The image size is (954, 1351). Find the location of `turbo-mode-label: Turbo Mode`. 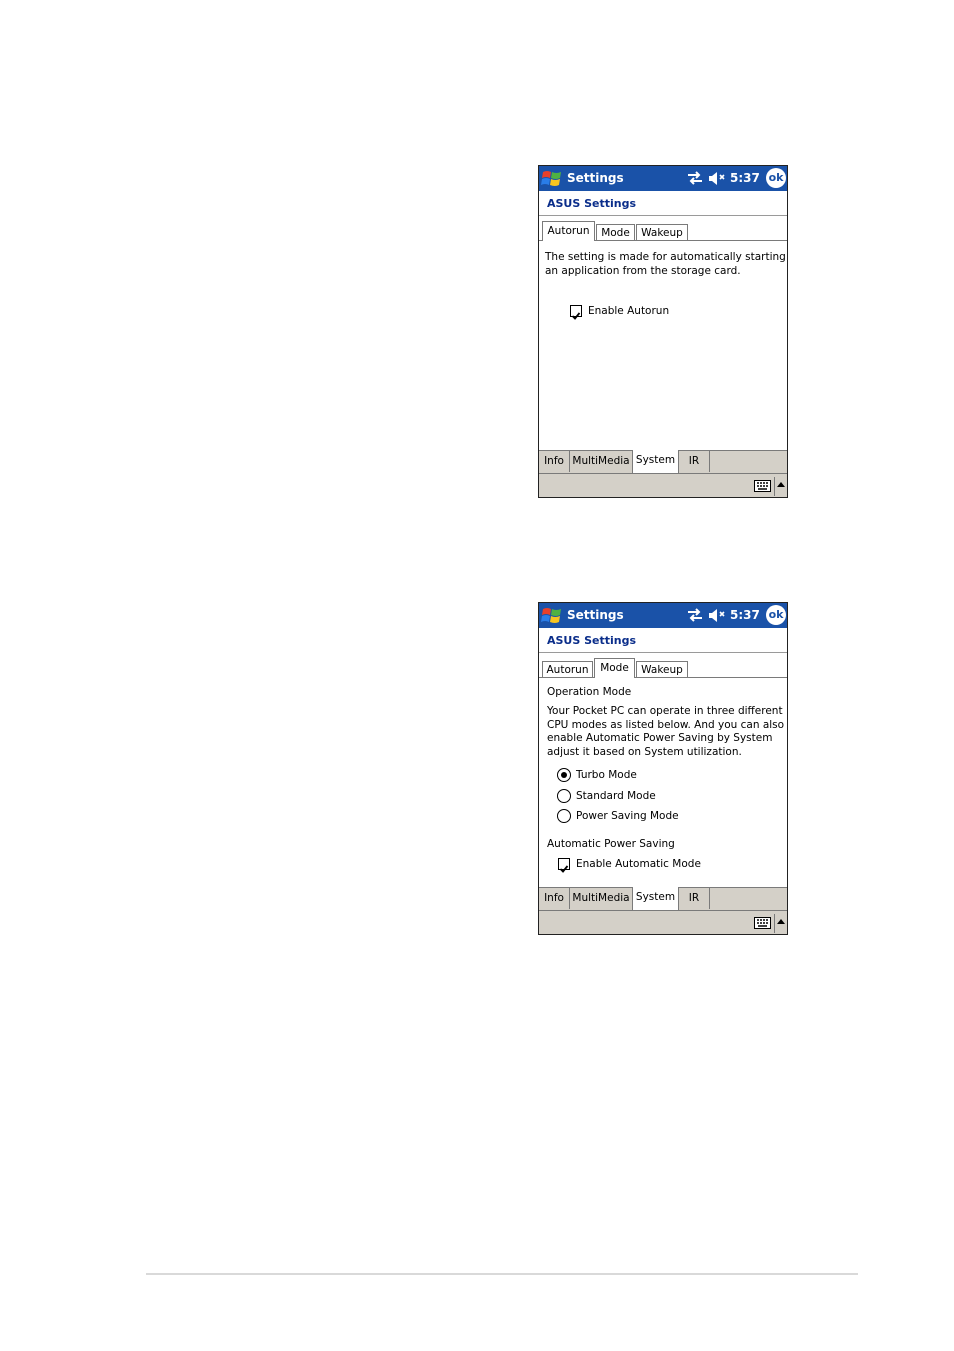

turbo-mode-label: Turbo Mode is located at coordinates (606, 776).